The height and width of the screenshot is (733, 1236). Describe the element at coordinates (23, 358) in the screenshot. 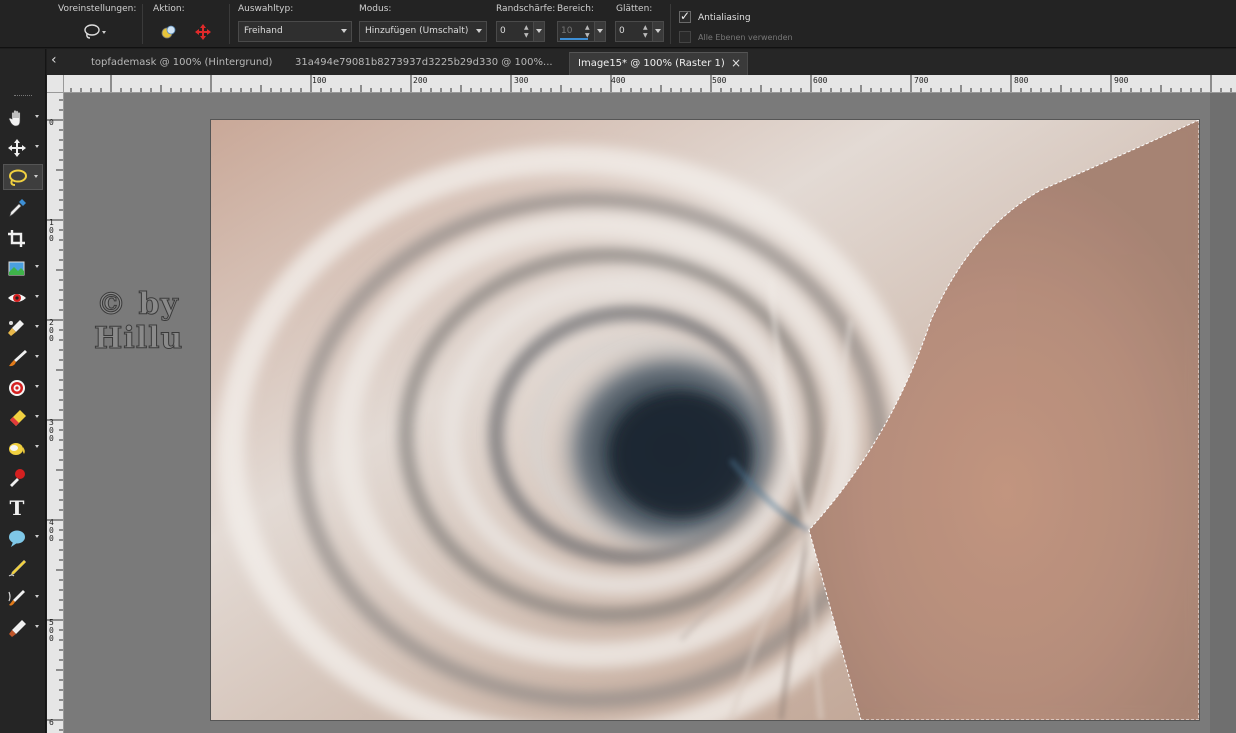

I see `paint-brush-tool` at that location.